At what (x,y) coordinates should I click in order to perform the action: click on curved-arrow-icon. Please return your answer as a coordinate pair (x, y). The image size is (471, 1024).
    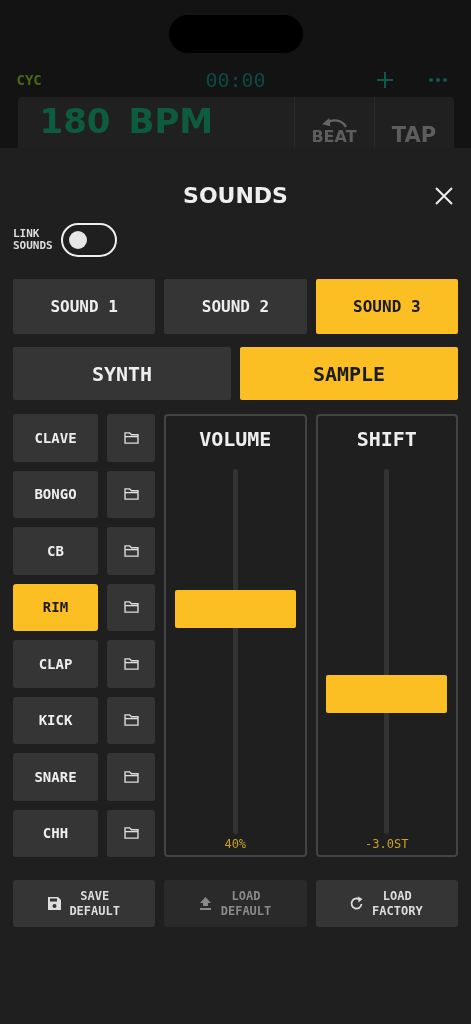
    Looking at the image, I should click on (334, 122).